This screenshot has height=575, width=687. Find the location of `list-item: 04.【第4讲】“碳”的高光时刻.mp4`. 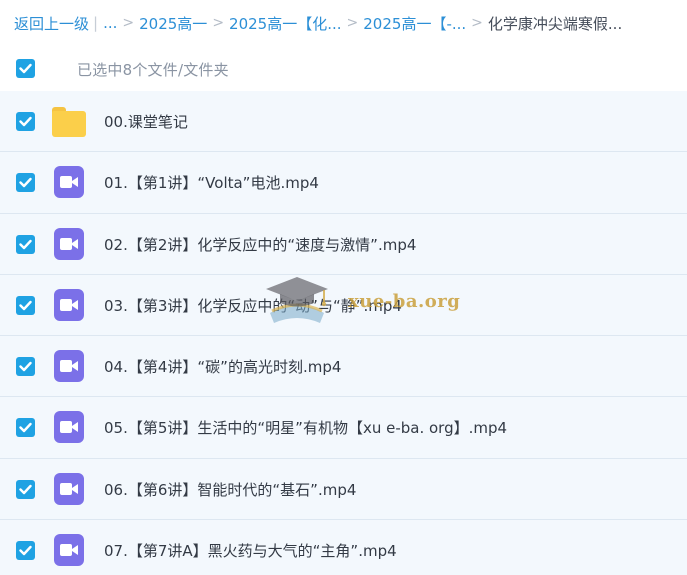

list-item: 04.【第4讲】“碳”的高光时刻.mp4 is located at coordinates (343, 367).